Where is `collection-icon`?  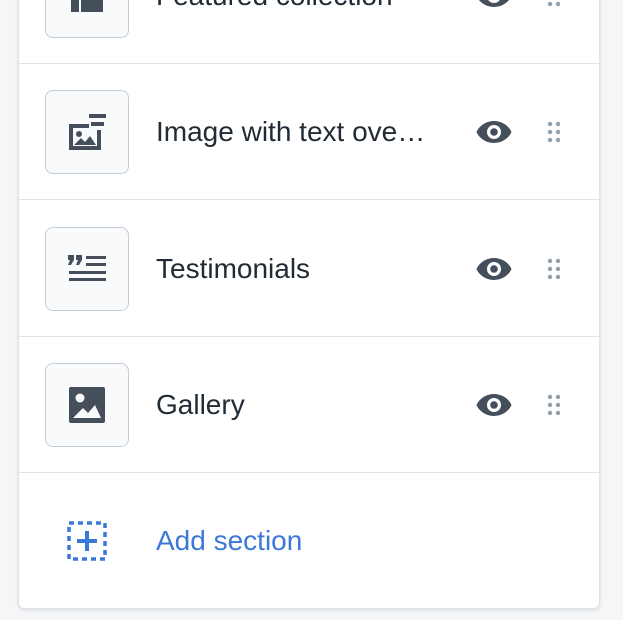 collection-icon is located at coordinates (87, 6).